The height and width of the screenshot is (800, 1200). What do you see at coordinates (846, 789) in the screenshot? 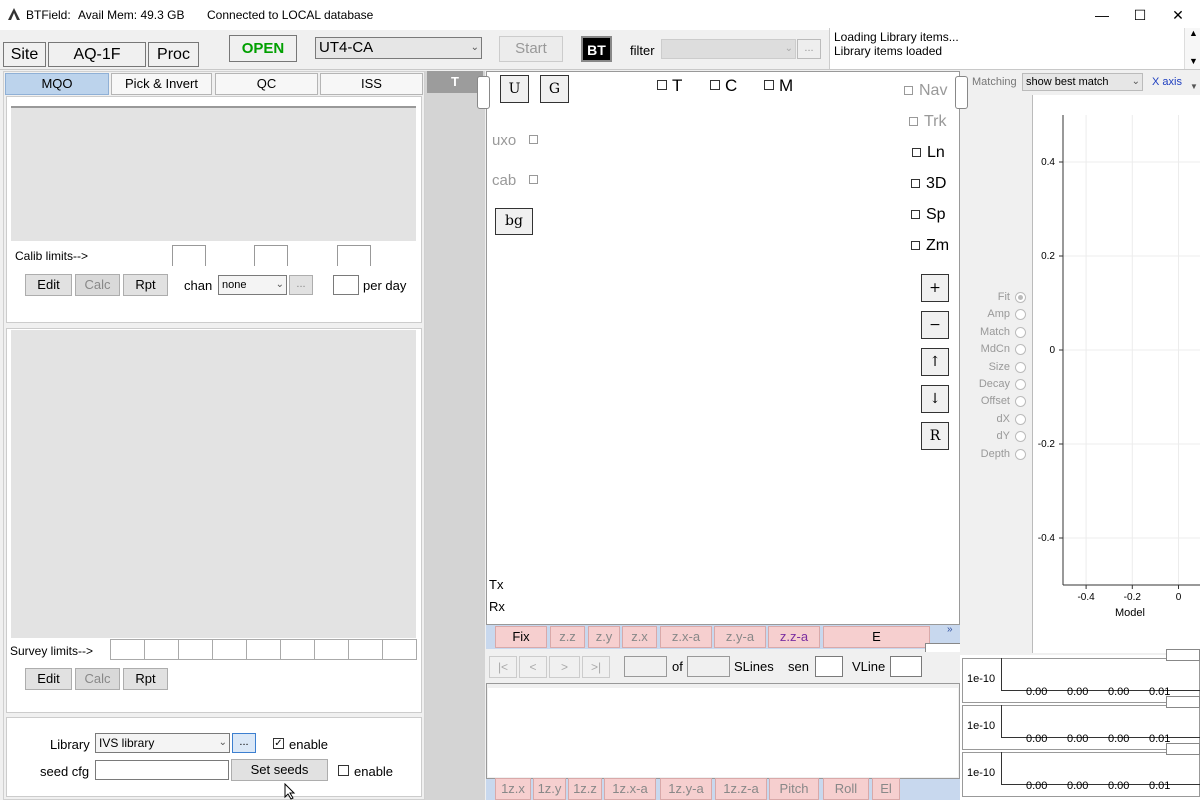
I see `component-tab: Roll` at bounding box center [846, 789].